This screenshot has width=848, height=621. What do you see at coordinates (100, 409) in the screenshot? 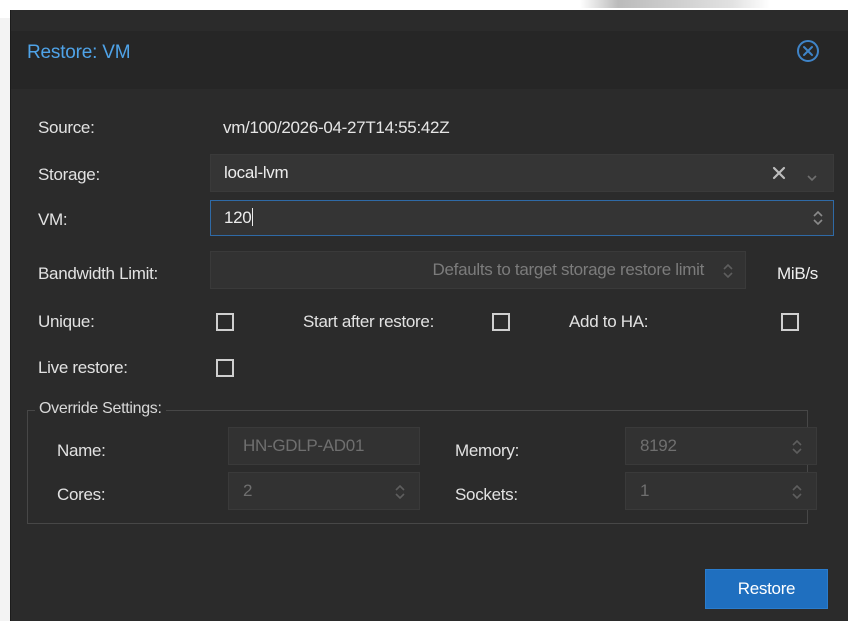
I see `override-settings-legend: Override Settings:` at bounding box center [100, 409].